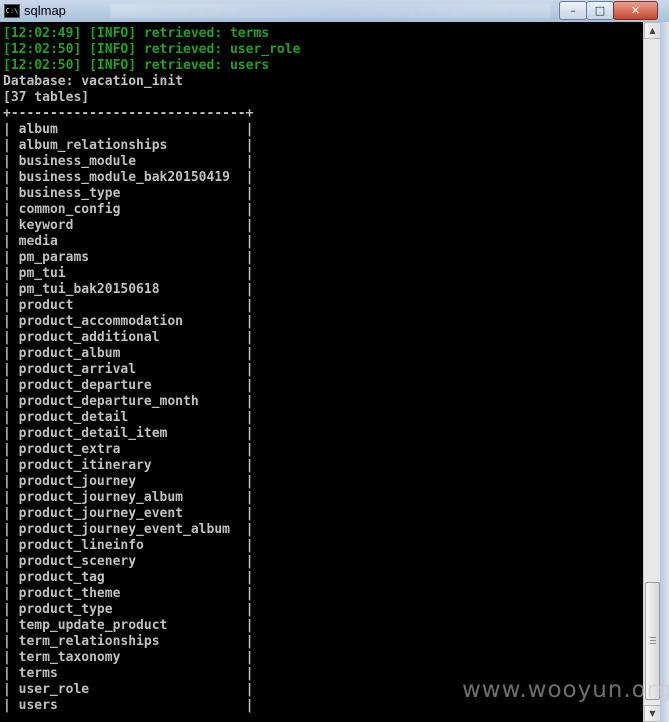 Image resolution: width=669 pixels, height=722 pixels. Describe the element at coordinates (128, 513) in the screenshot. I see `table-row: | product_journey_event |` at that location.